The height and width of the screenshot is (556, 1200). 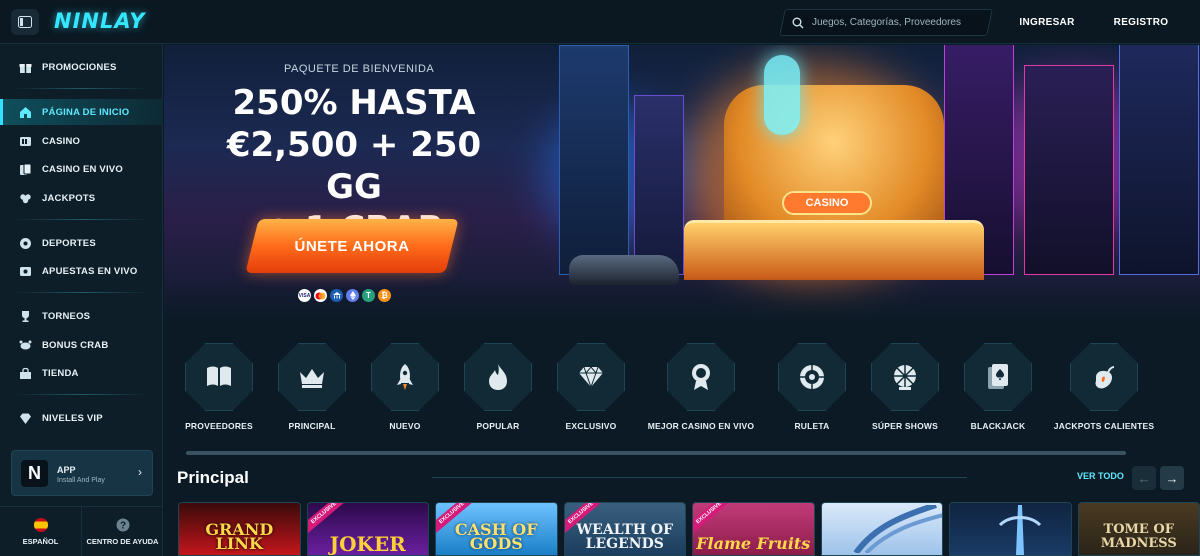 I want to click on section-title: Principal, so click(x=213, y=477).